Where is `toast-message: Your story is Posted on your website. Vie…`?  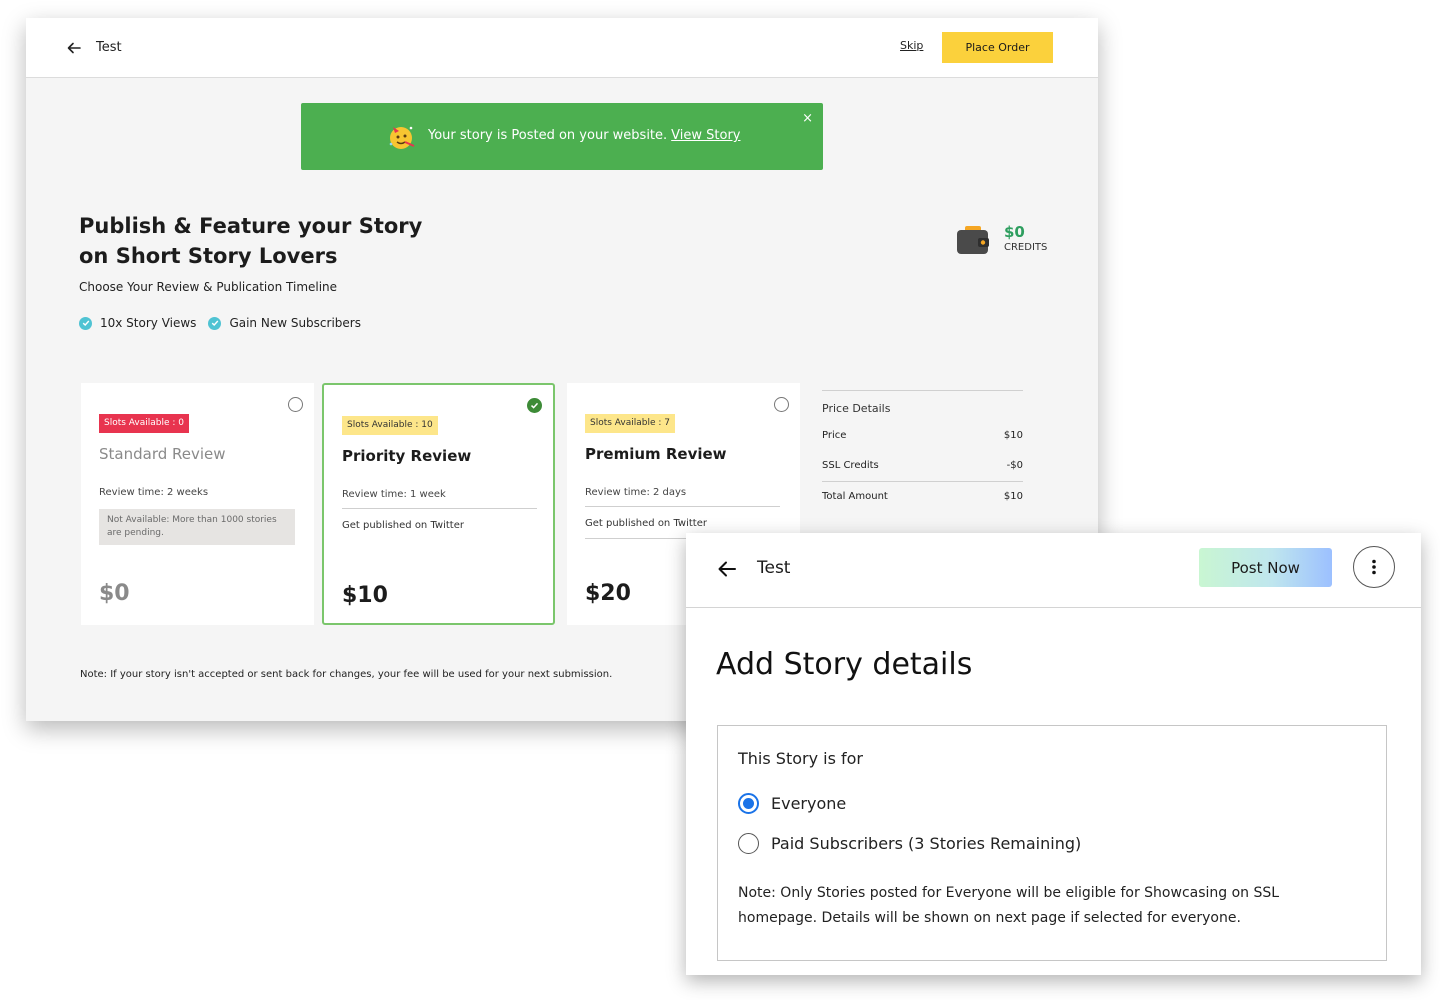 toast-message: Your story is Posted on your website. Vie… is located at coordinates (584, 135).